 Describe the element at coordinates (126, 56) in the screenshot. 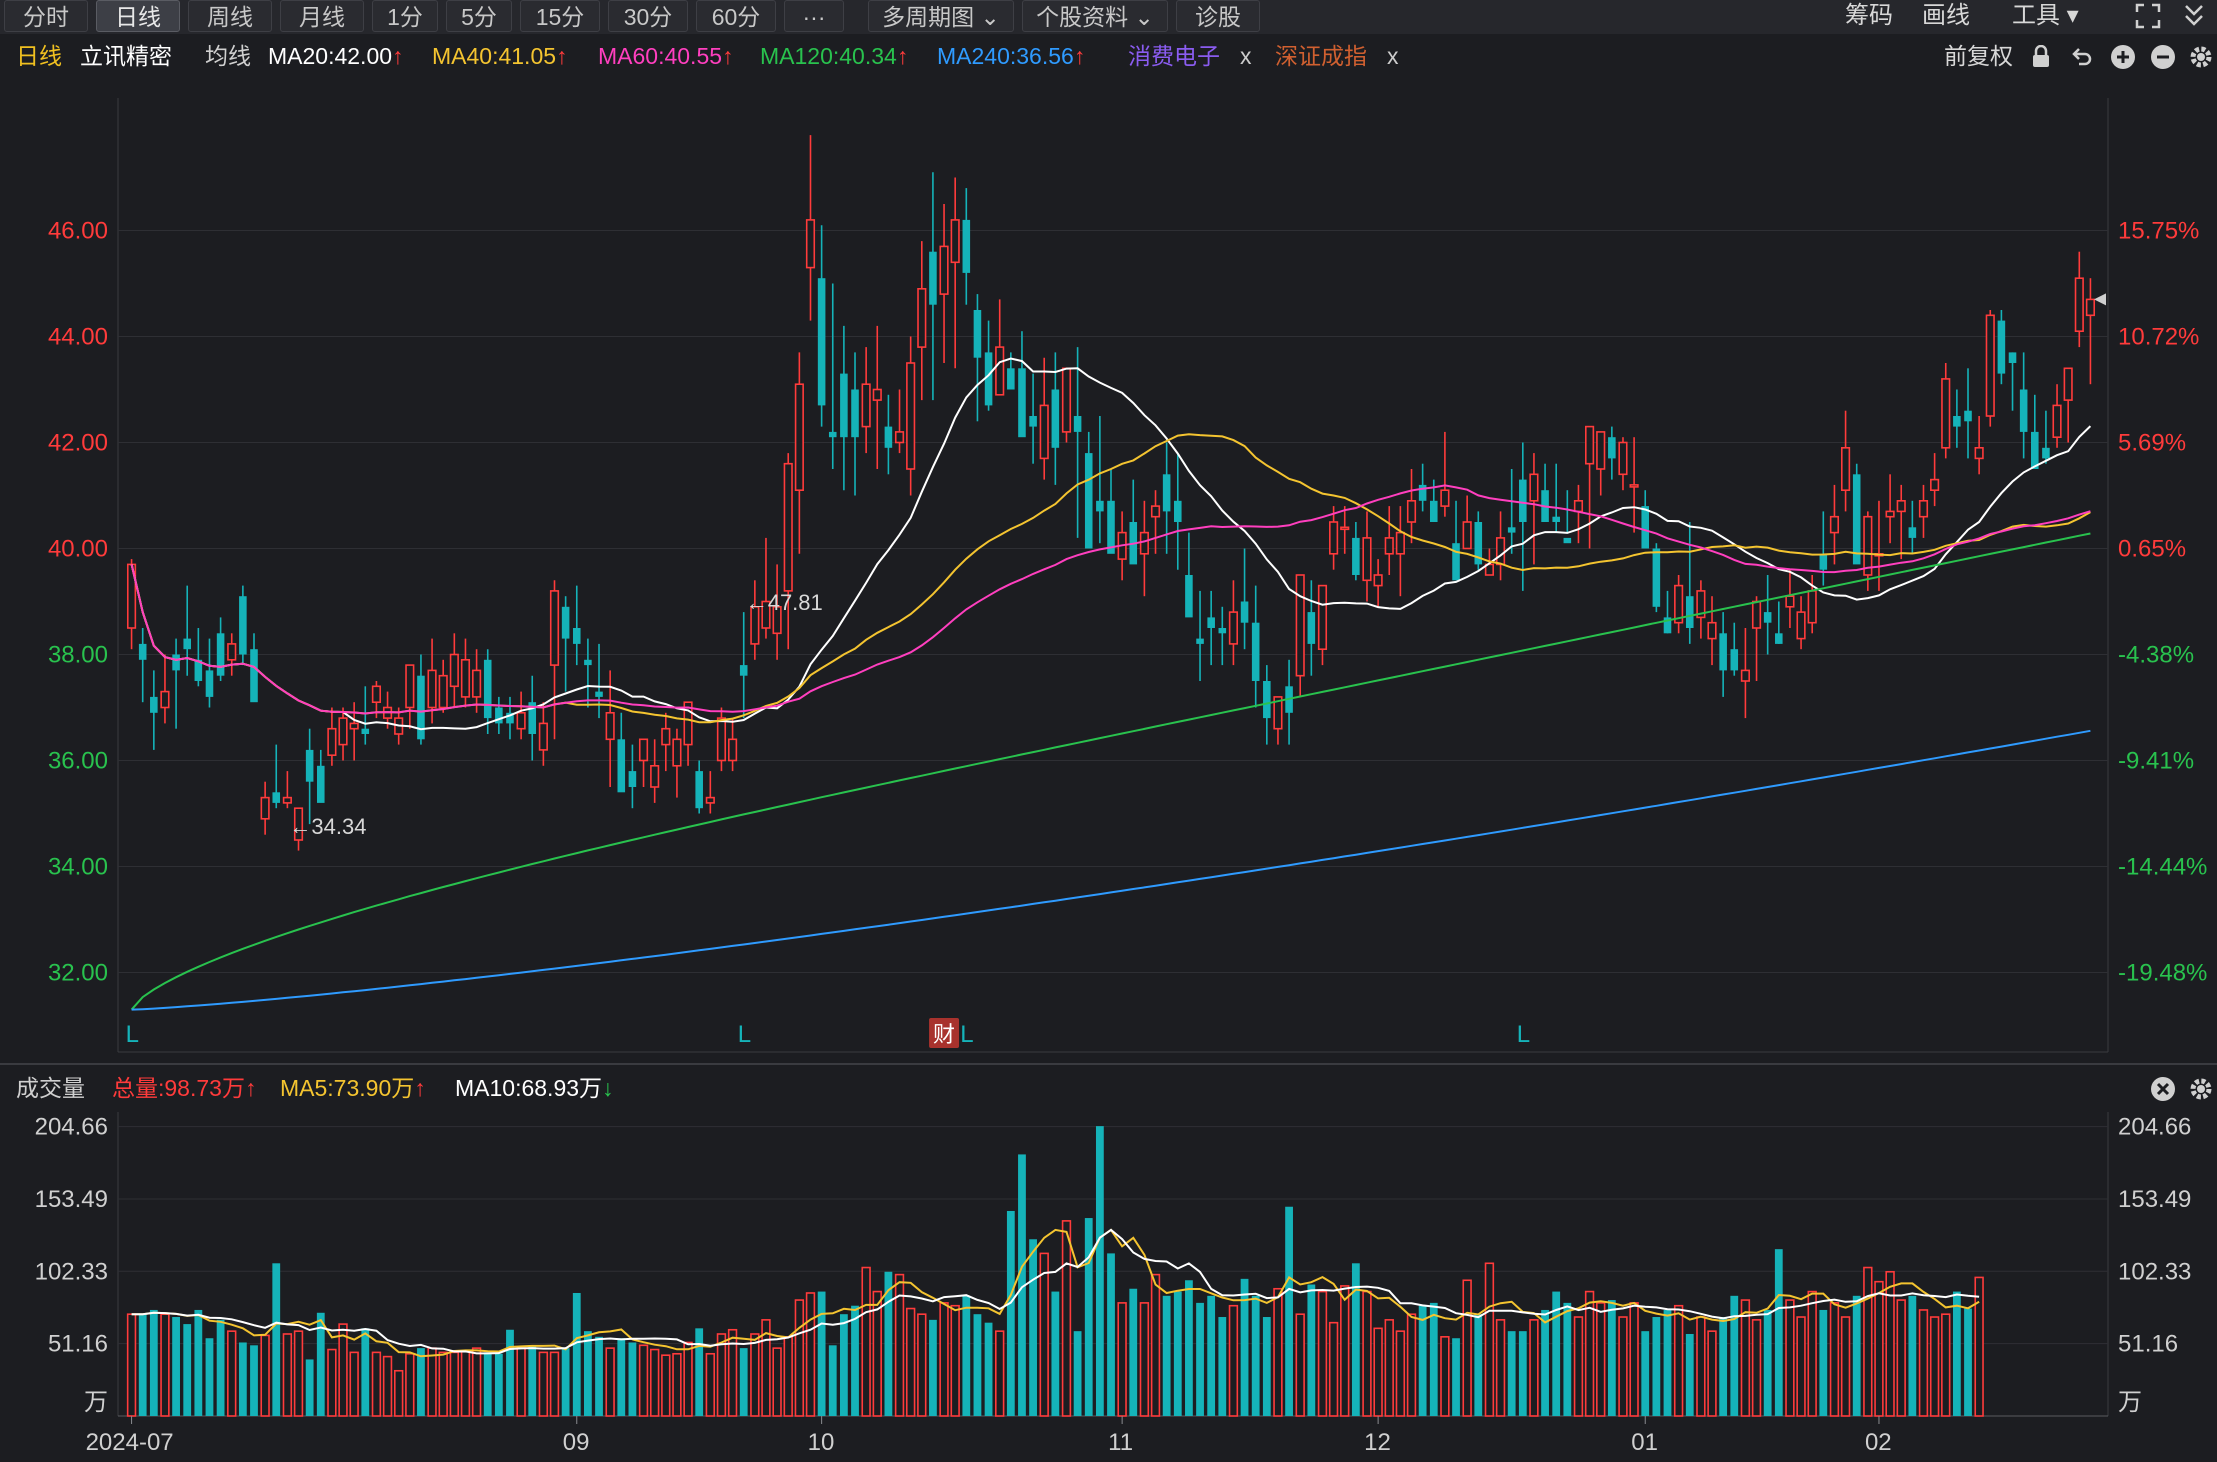

I see `stock-name: 立讯精密` at that location.